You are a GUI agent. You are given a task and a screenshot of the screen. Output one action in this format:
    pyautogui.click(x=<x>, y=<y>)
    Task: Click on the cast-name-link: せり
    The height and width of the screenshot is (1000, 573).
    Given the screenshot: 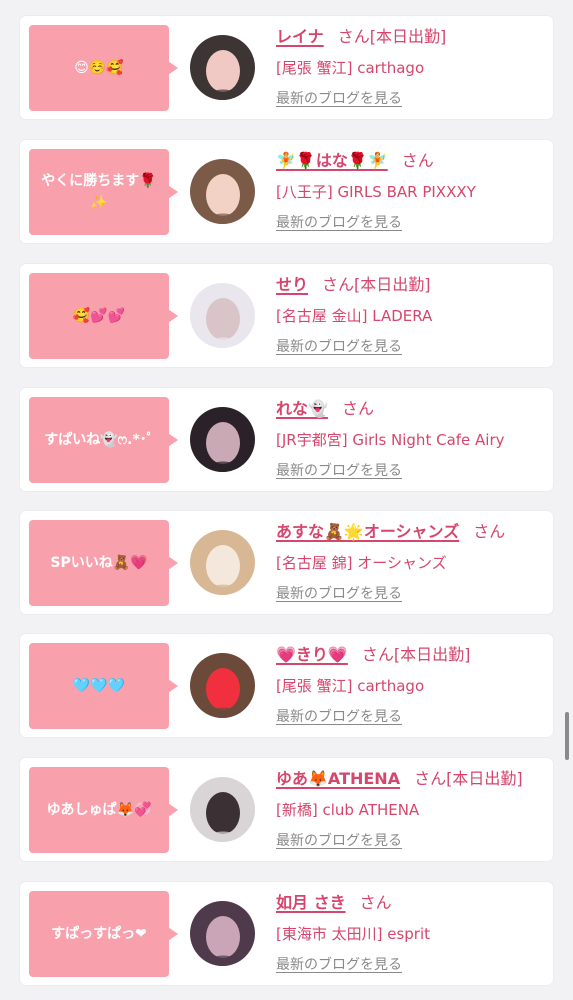 What is the action you would take?
    pyautogui.click(x=292, y=284)
    